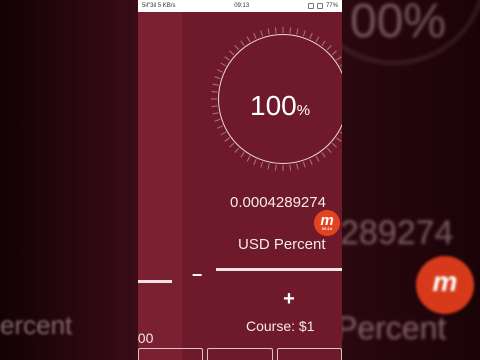 The image size is (480, 360). Describe the element at coordinates (197, 275) in the screenshot. I see `decrease-button: −` at that location.